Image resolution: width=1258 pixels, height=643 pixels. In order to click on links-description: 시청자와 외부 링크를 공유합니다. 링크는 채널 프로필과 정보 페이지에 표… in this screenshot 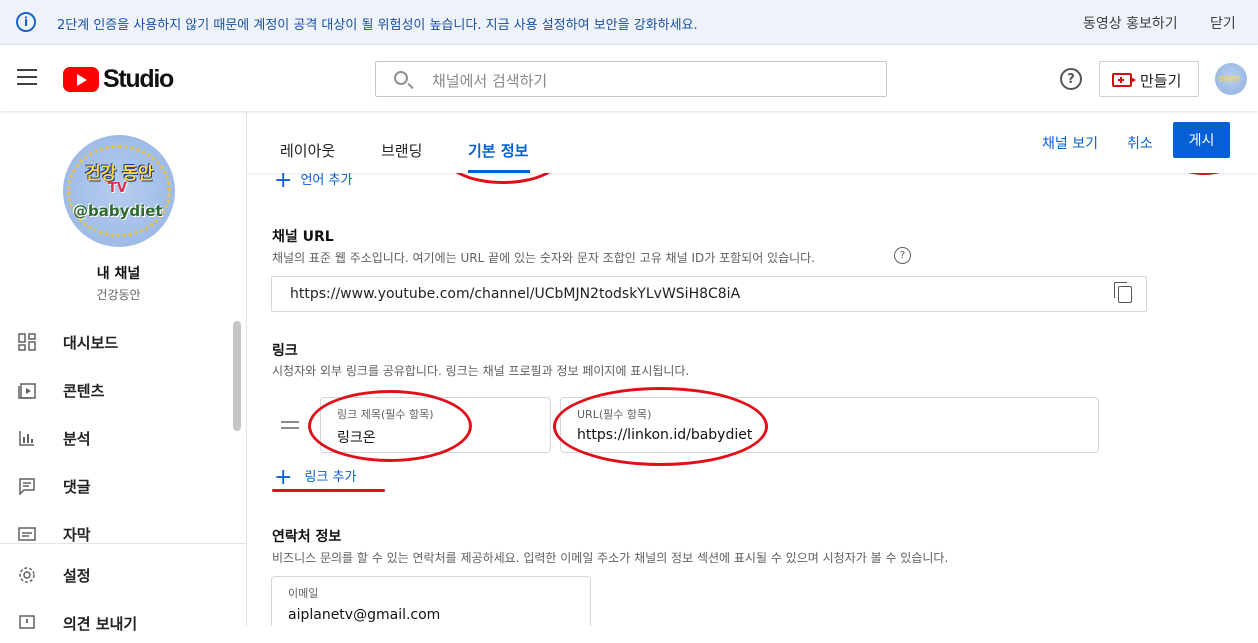, I will do `click(481, 371)`.